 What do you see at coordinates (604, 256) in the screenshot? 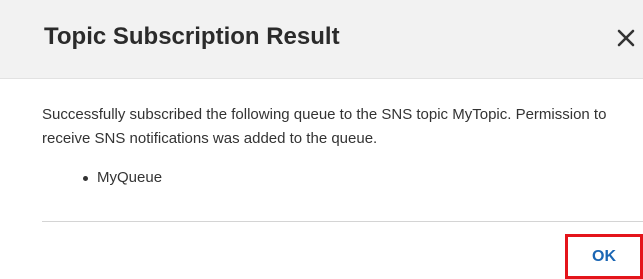
I see `ok-button: OK` at bounding box center [604, 256].